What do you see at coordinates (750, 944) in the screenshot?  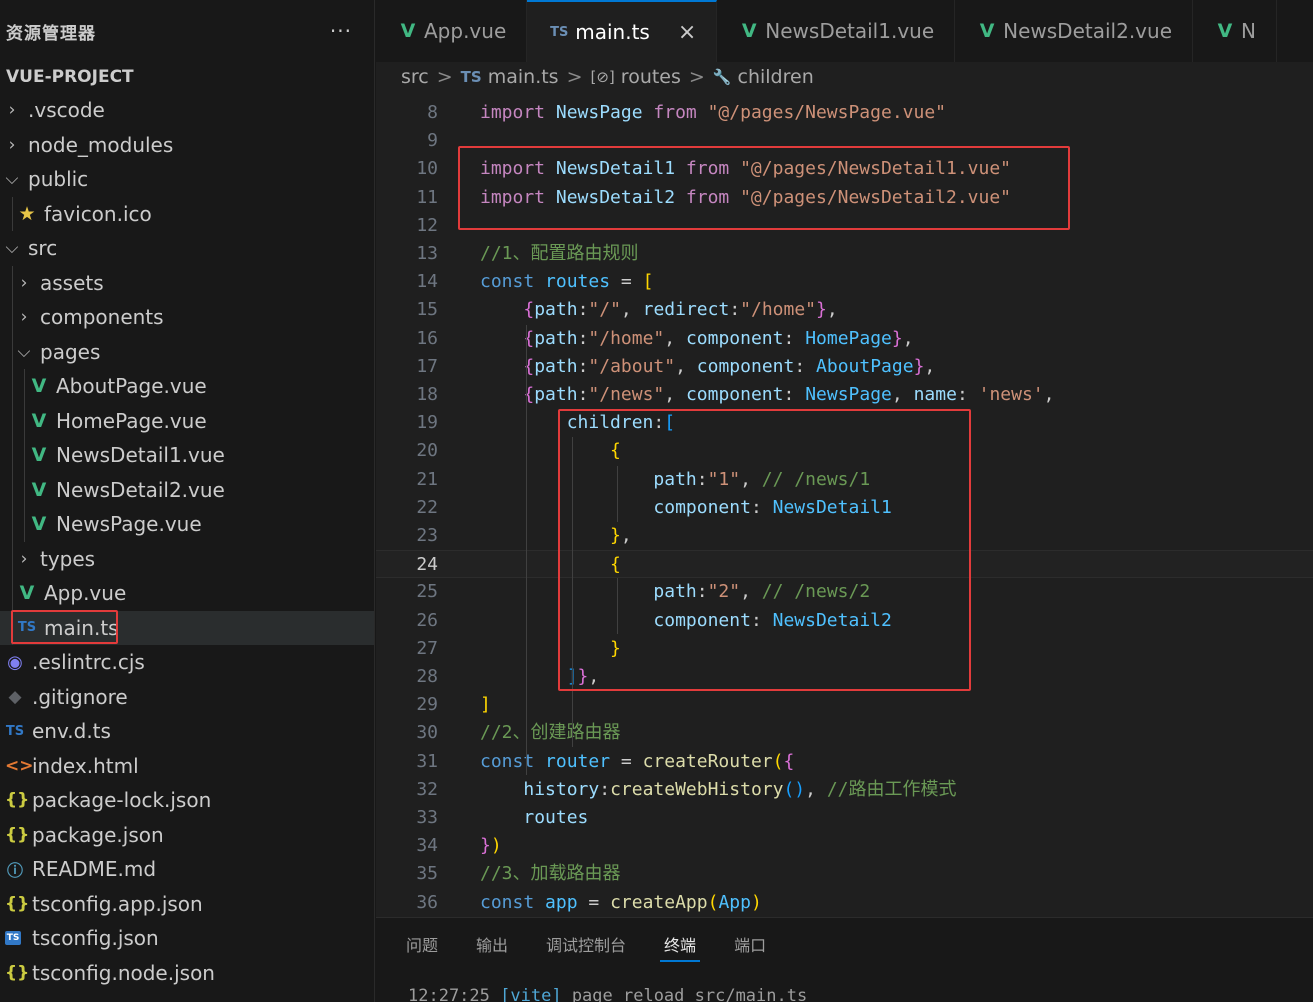 I see `panel-tab: 端口` at bounding box center [750, 944].